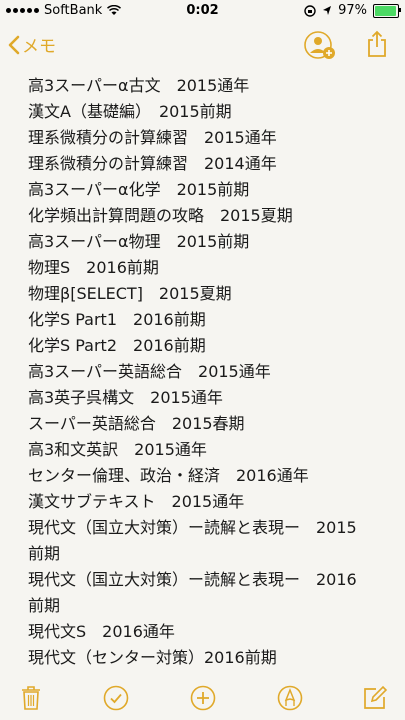  Describe the element at coordinates (139, 85) in the screenshot. I see `note-line: 高3スーパーα古文 2015通年` at that location.